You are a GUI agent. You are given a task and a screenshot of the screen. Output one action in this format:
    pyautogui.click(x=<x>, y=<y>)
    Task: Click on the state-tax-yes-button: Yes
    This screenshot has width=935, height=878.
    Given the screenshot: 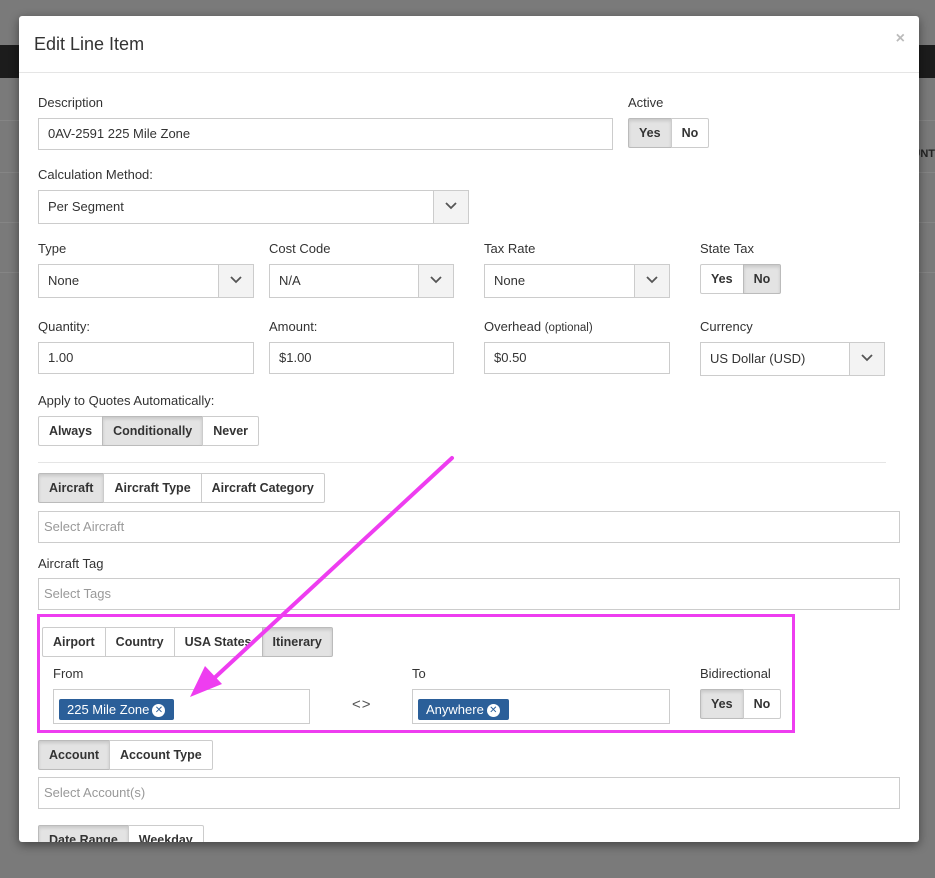 What is the action you would take?
    pyautogui.click(x=722, y=279)
    